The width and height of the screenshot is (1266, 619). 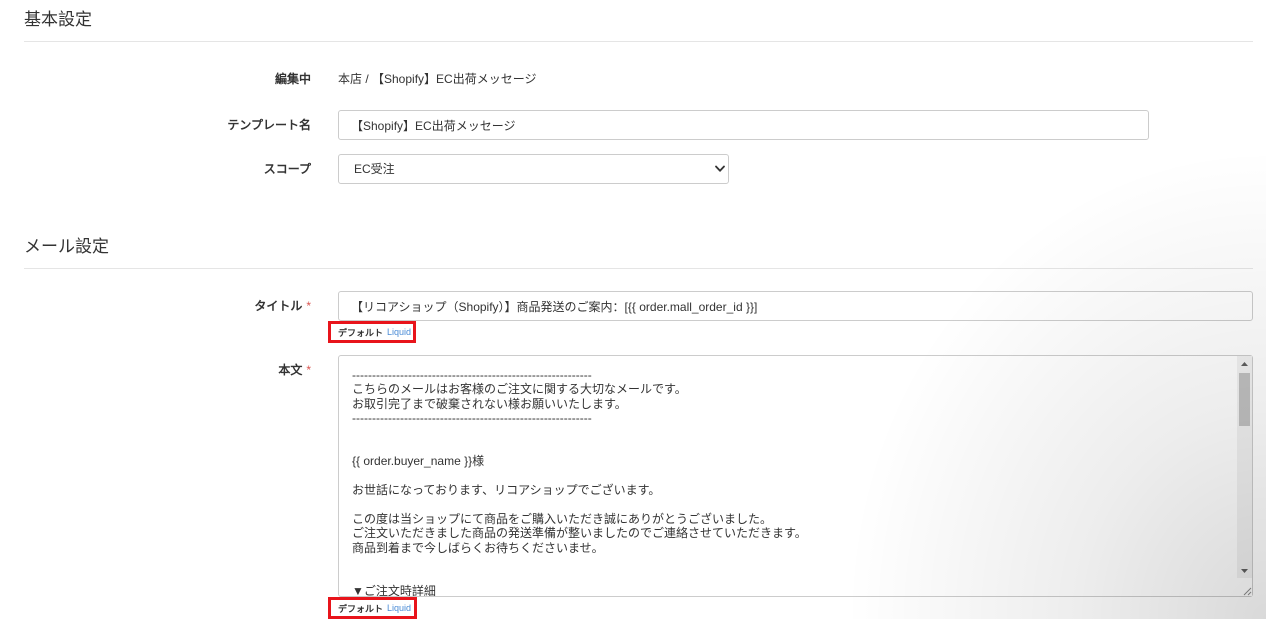 What do you see at coordinates (743, 125) in the screenshot?
I see `template-name-input` at bounding box center [743, 125].